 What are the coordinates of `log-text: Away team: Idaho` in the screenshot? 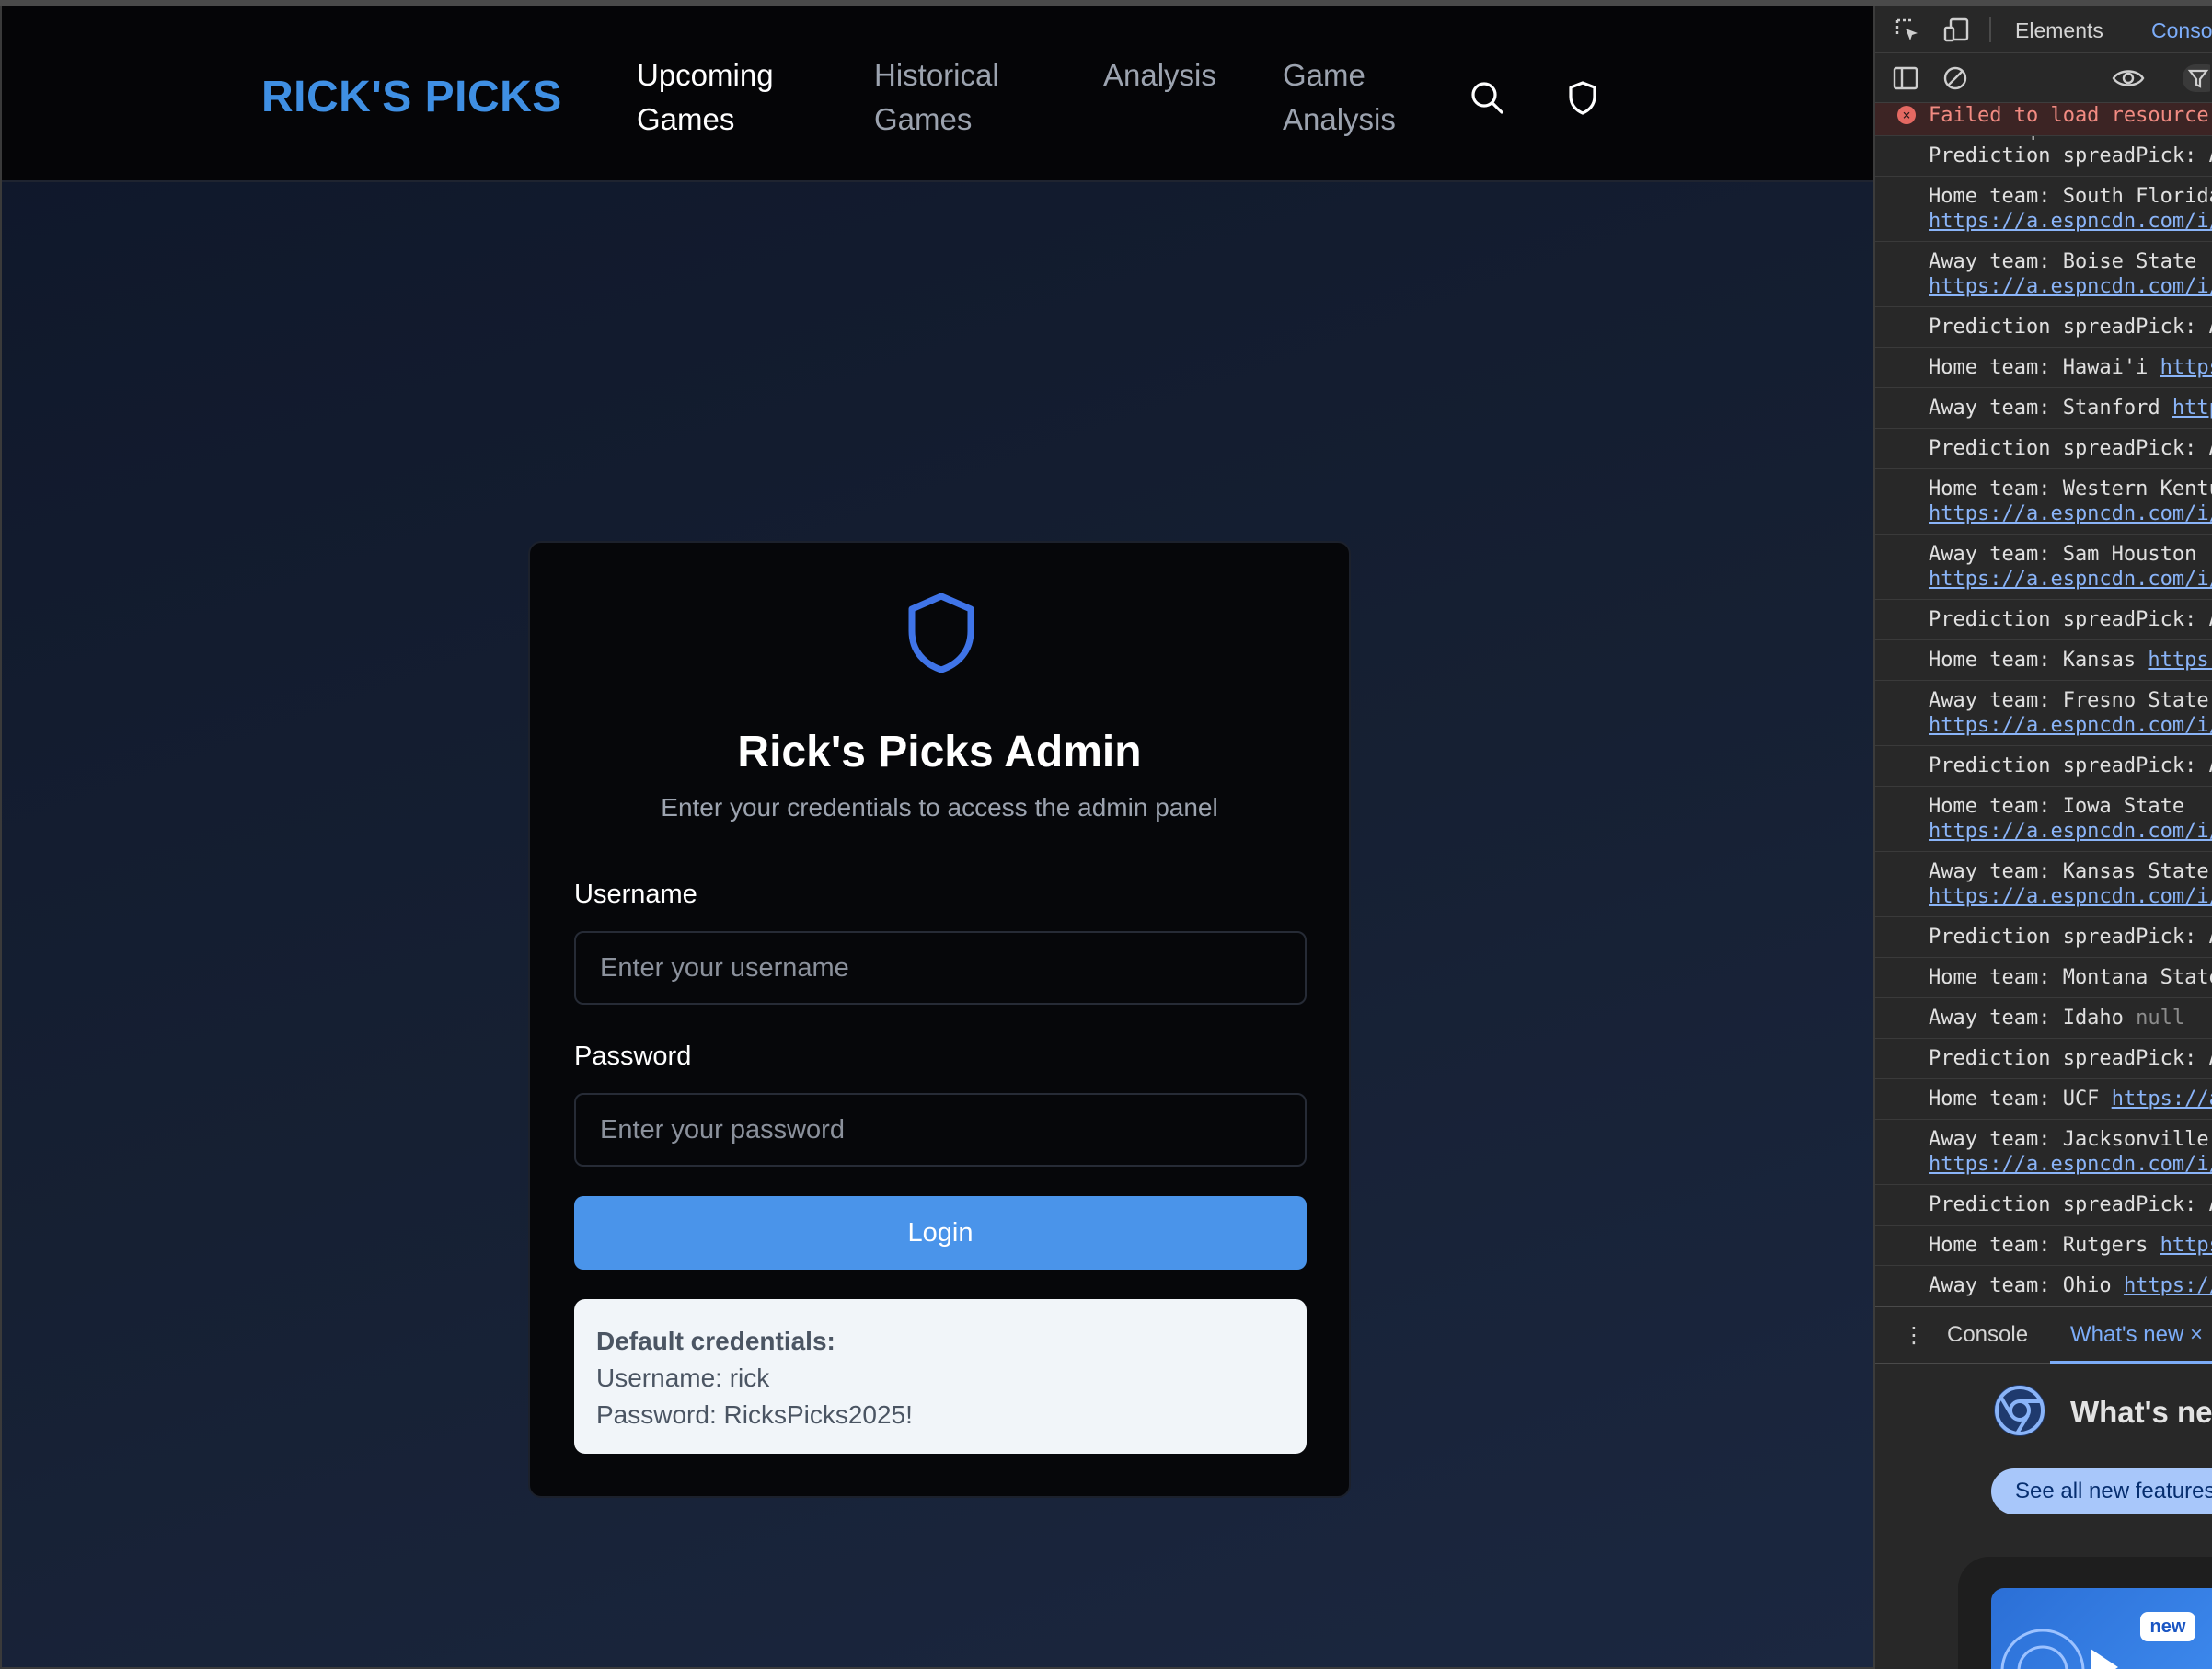 It's located at (2026, 1019).